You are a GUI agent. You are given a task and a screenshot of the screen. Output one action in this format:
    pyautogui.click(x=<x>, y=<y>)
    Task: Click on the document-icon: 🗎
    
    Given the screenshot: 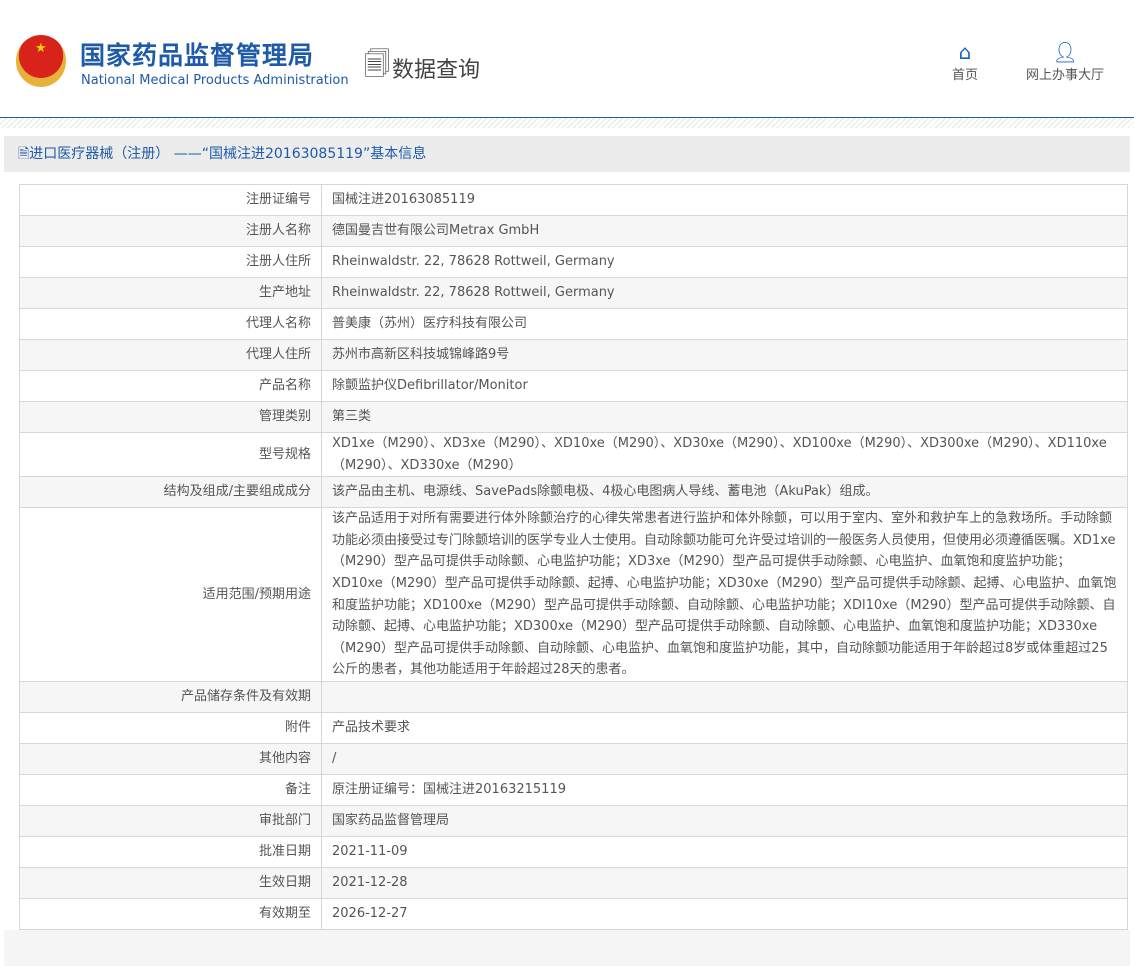 What is the action you would take?
    pyautogui.click(x=24, y=154)
    